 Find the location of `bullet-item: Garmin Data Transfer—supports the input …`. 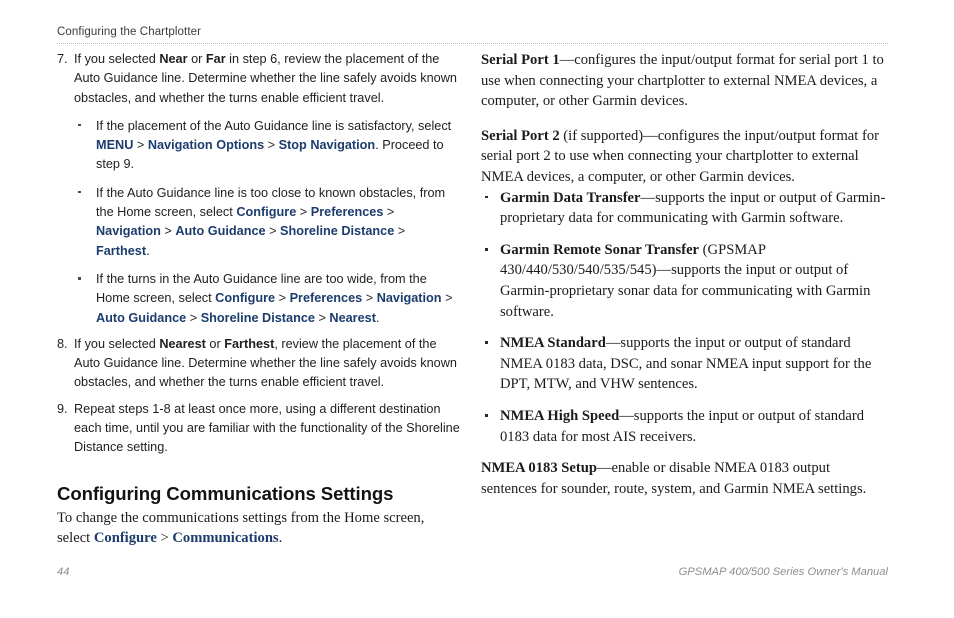

bullet-item: Garmin Data Transfer—supports the input … is located at coordinates (684, 208).